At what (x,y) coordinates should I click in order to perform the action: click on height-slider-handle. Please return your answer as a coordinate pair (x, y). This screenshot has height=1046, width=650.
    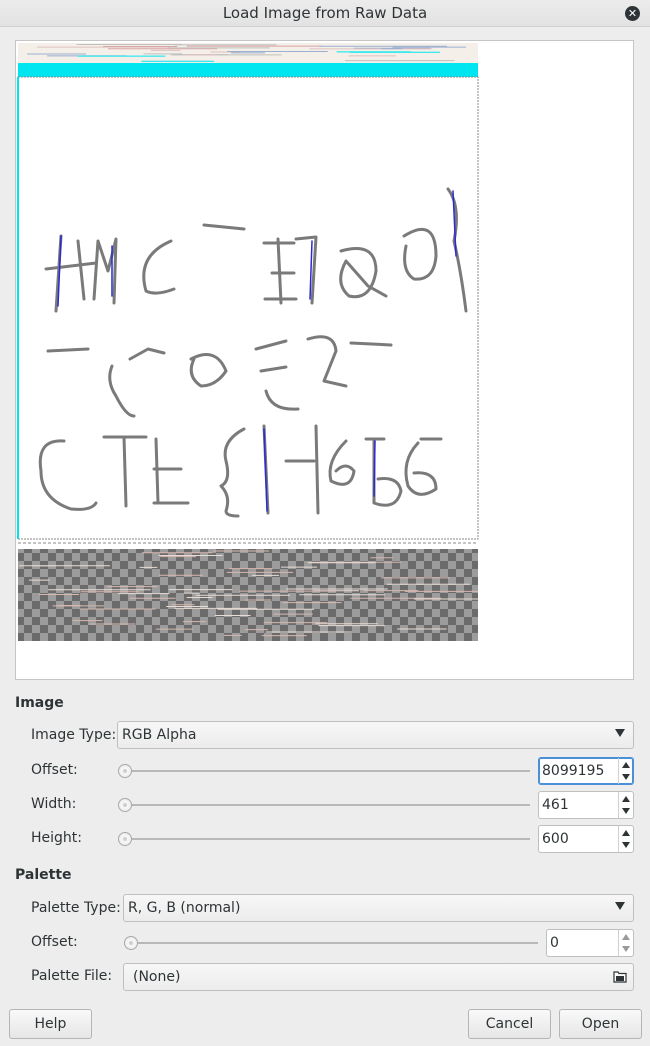
    Looking at the image, I should click on (125, 839).